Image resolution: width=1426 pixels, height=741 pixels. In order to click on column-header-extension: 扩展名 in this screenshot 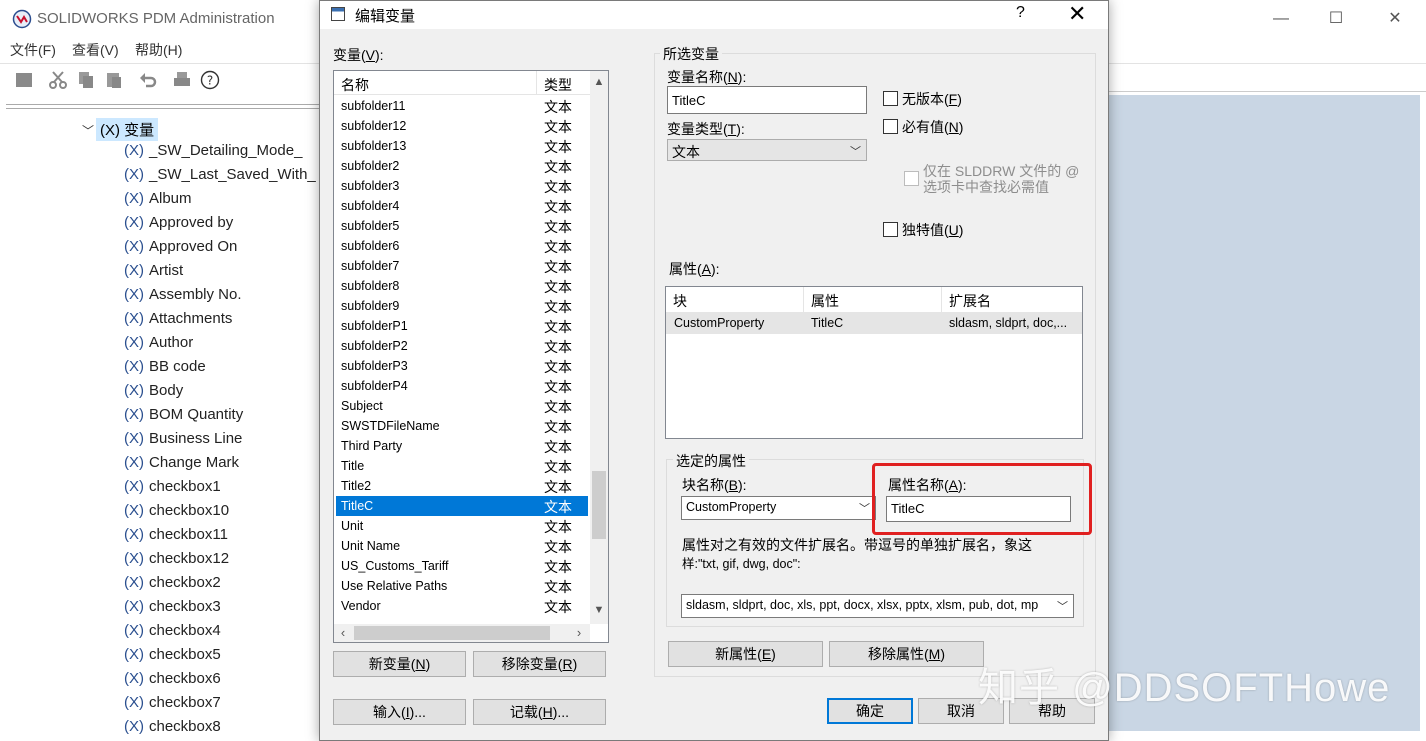, I will do `click(1012, 299)`.